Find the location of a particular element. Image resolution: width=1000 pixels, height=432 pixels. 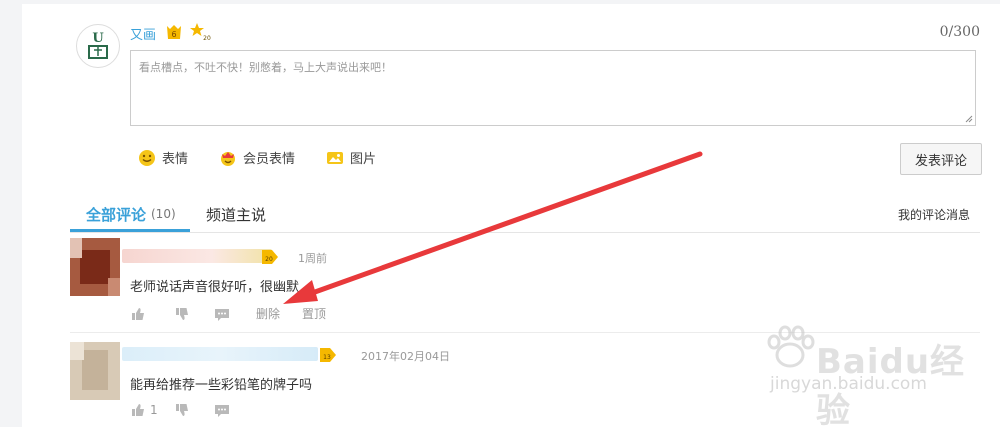

vip-star-badge-icon: 20 is located at coordinates (201, 32).